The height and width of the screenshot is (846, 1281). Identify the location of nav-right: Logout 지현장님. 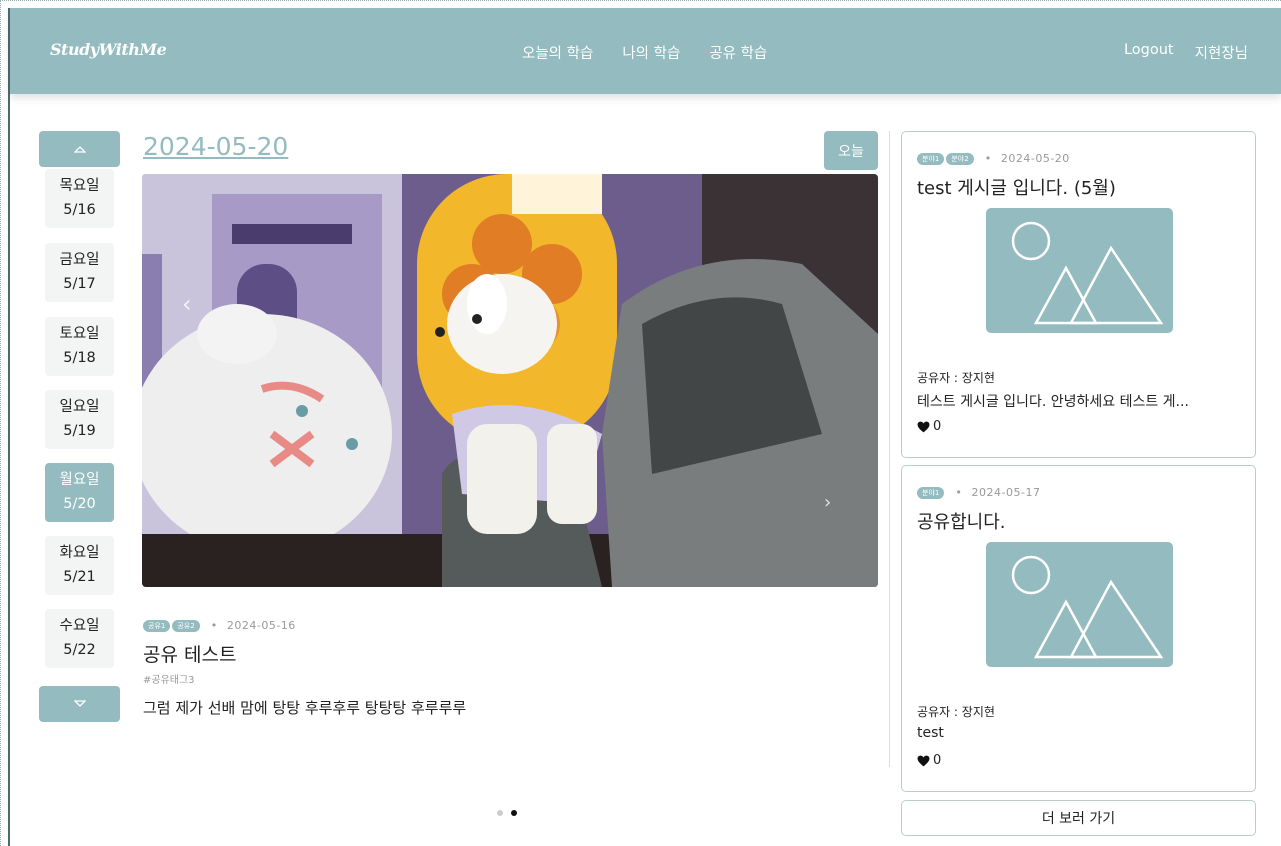
(1186, 52).